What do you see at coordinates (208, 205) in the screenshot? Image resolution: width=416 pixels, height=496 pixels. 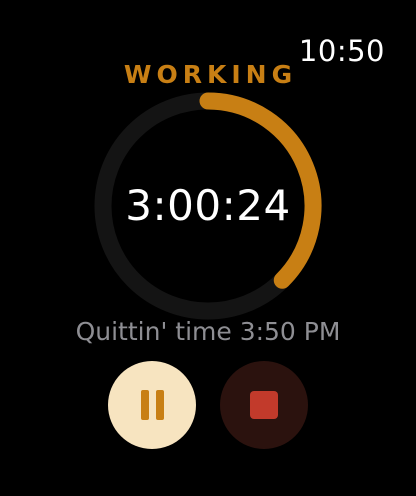 I see `elapsed-timer: 3:00:24` at bounding box center [208, 205].